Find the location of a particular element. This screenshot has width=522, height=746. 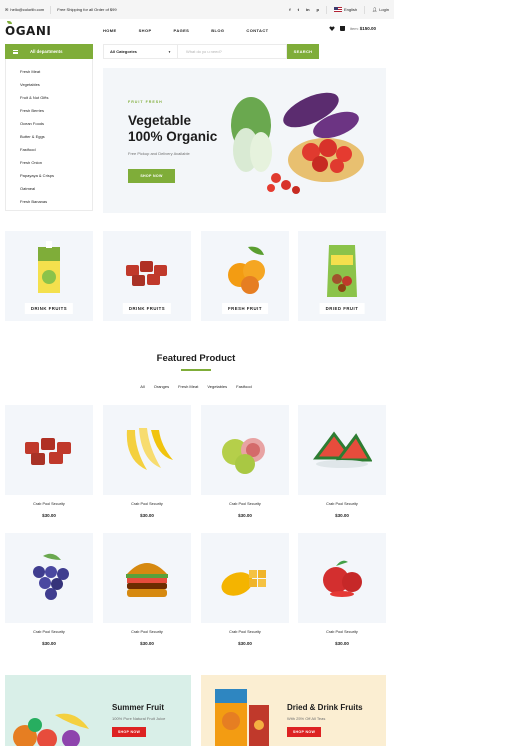

meat-icon is located at coordinates (48, 451).